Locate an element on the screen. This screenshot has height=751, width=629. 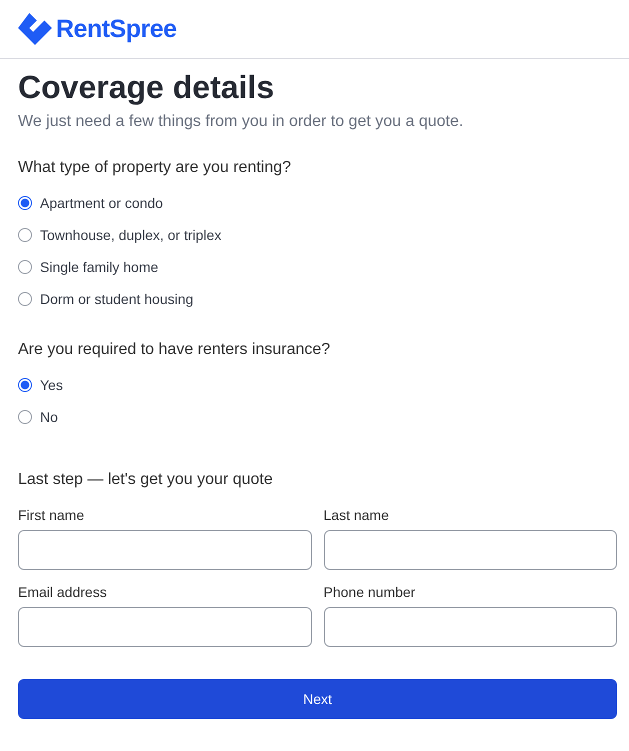
section-heading: Last step — let's get you your quote is located at coordinates (146, 480).